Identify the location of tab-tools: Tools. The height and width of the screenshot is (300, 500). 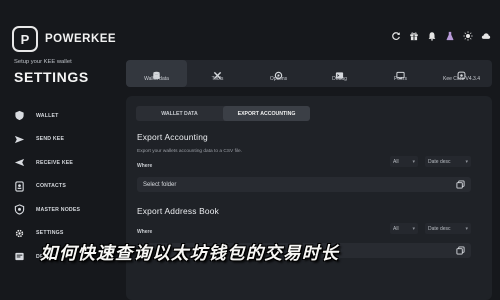
(217, 73).